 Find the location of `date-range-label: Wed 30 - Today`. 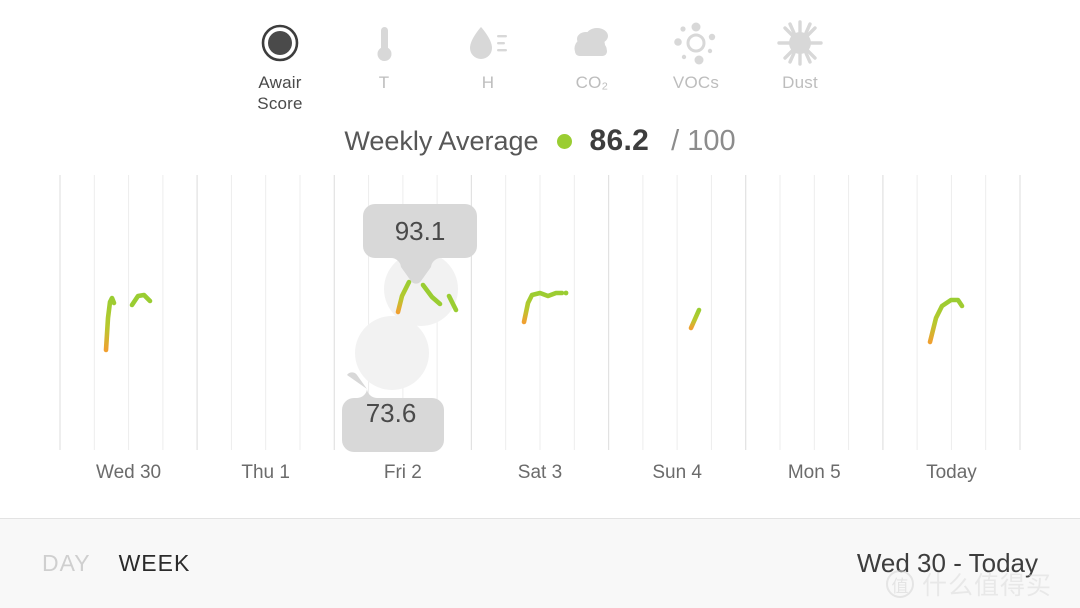

date-range-label: Wed 30 - Today is located at coordinates (947, 563).